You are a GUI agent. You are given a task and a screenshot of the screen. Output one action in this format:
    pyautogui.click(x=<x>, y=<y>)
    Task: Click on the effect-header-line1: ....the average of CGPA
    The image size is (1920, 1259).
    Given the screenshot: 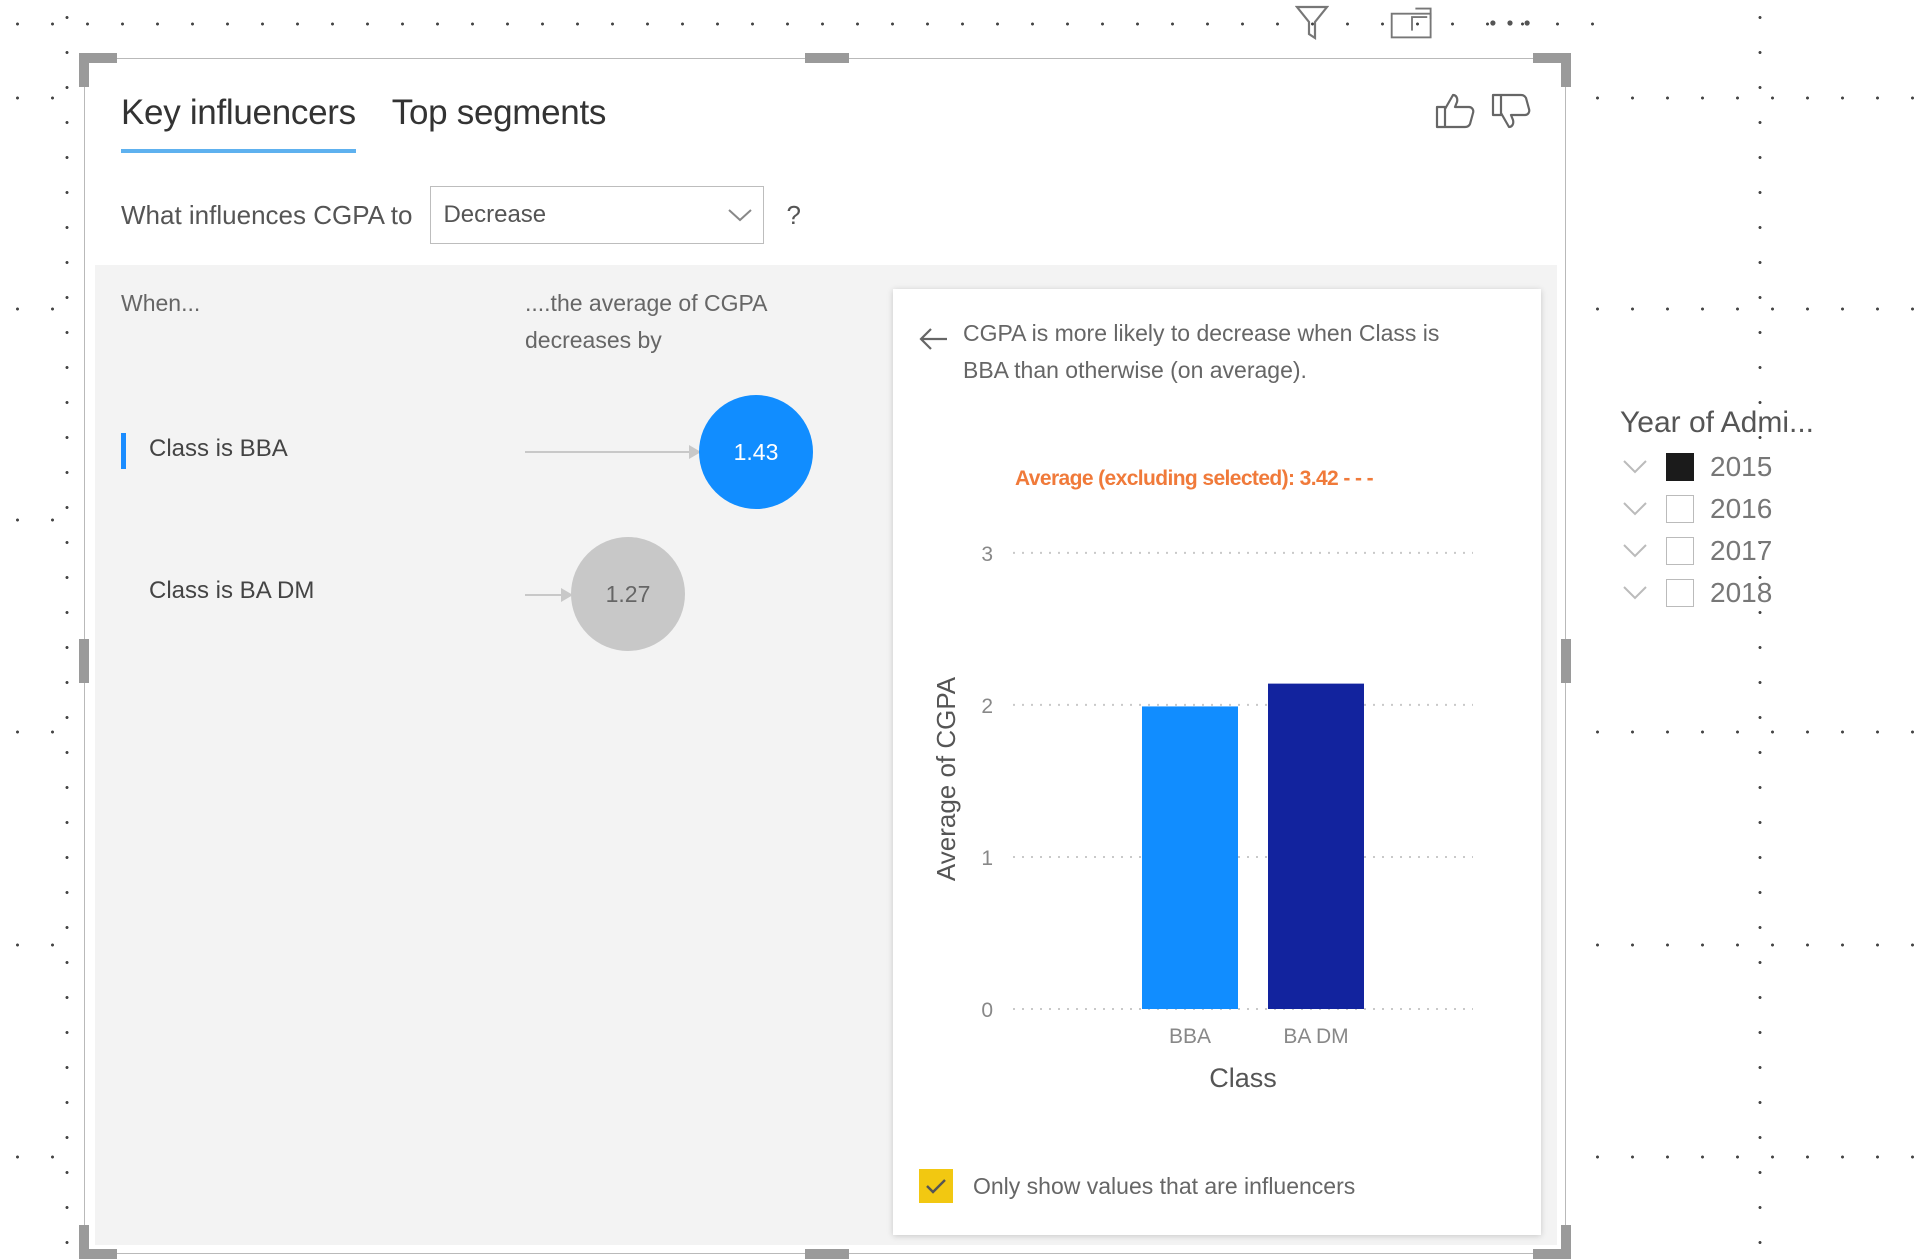 What is the action you would take?
    pyautogui.click(x=646, y=303)
    